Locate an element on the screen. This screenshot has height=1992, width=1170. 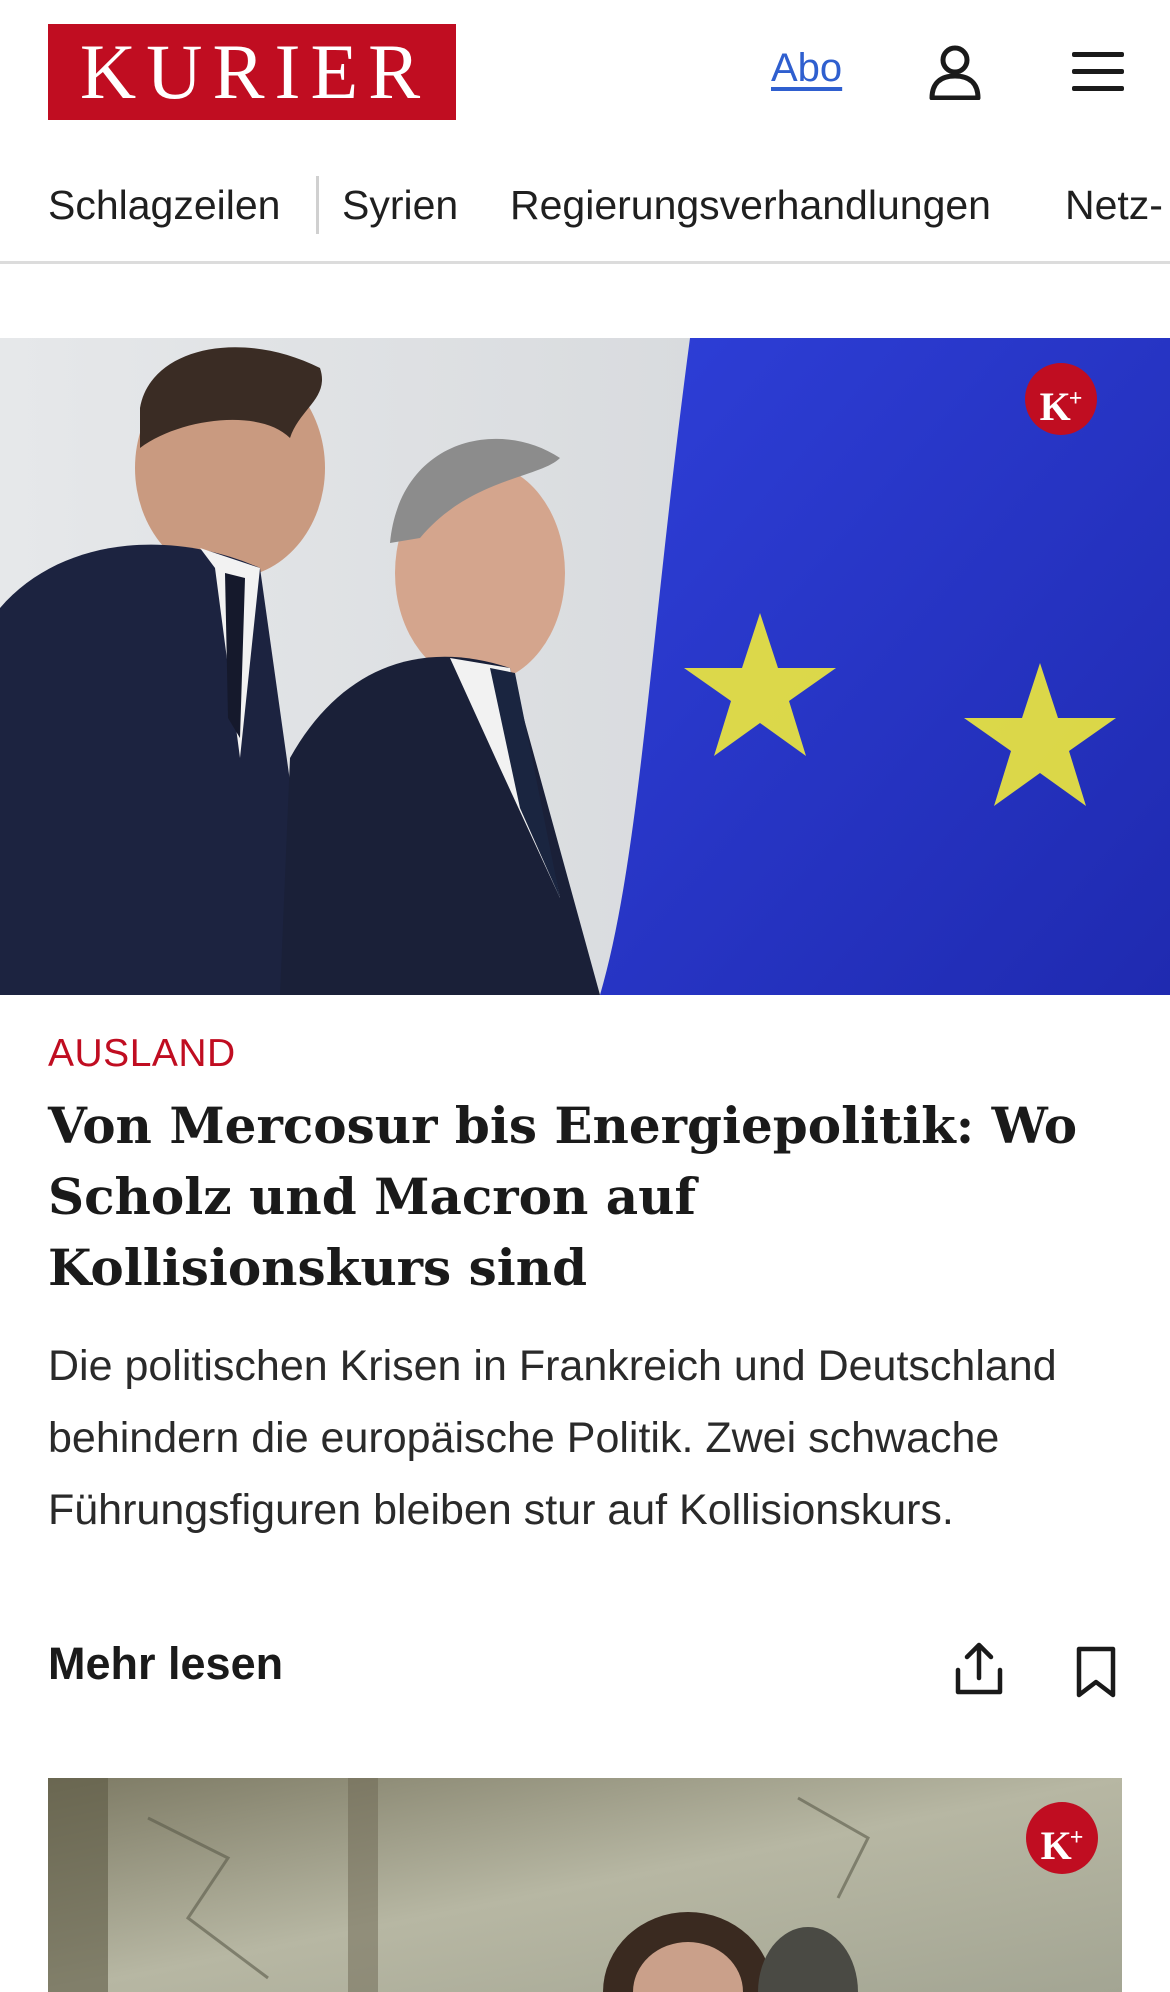
abo-link: Abo is located at coordinates (806, 68).